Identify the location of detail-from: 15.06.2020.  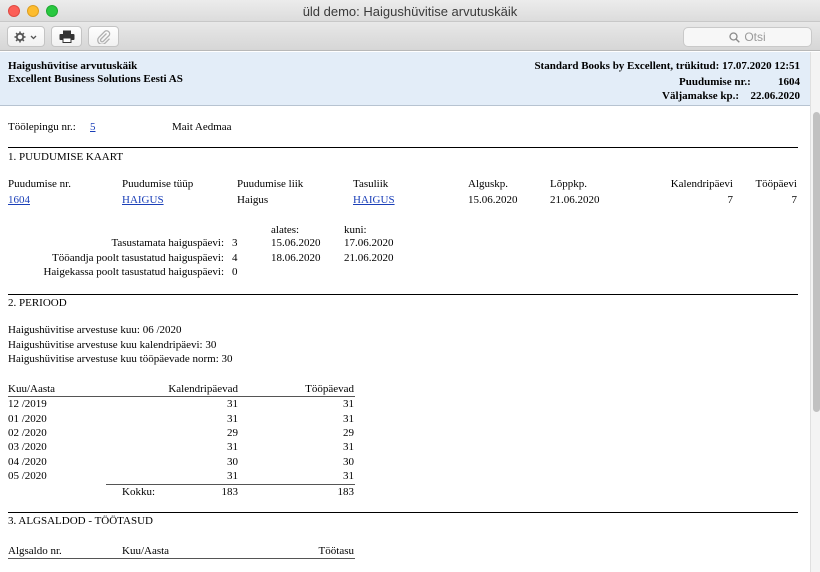
(296, 243).